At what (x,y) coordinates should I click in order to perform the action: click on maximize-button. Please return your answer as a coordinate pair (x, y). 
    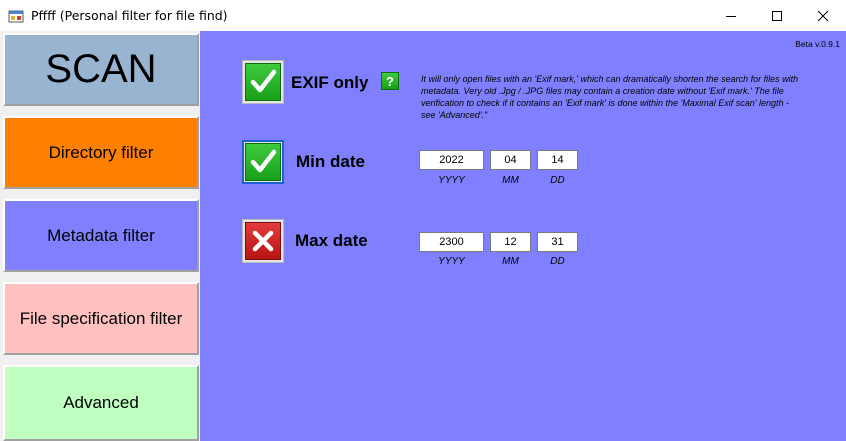
    Looking at the image, I should click on (777, 15).